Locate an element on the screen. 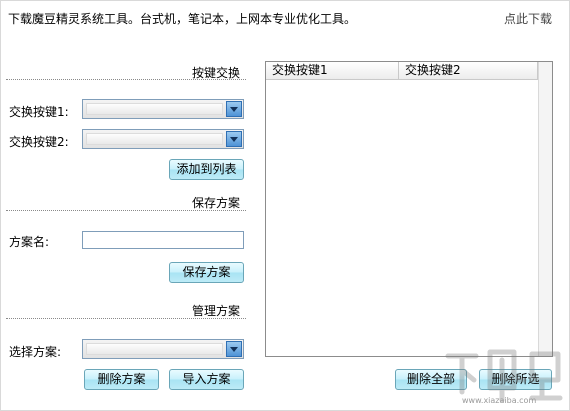  save-scheme-title: 保存方案 is located at coordinates (216, 203).